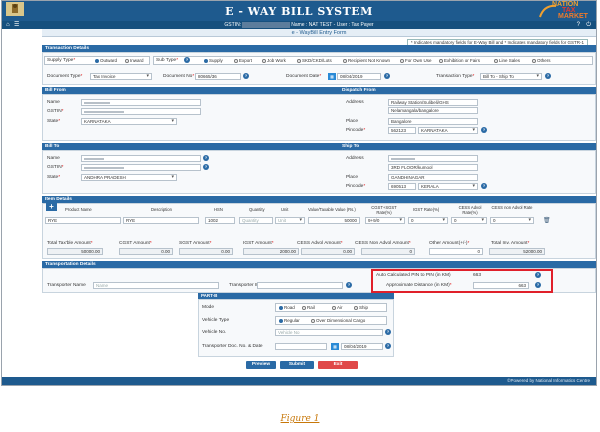  What do you see at coordinates (459, 60) in the screenshot?
I see `radio-exhibition: Exhibition or Fairs` at bounding box center [459, 60].